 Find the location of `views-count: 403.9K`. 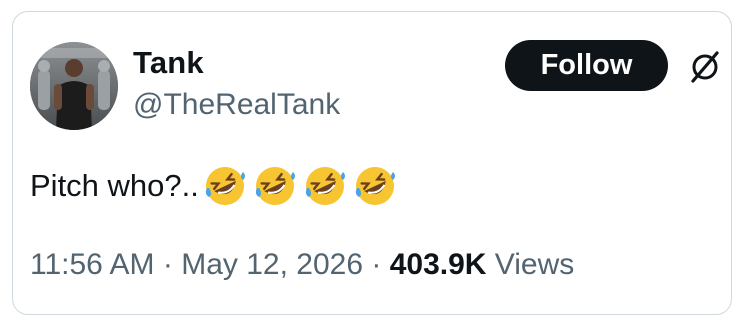

views-count: 403.9K is located at coordinates (438, 264).